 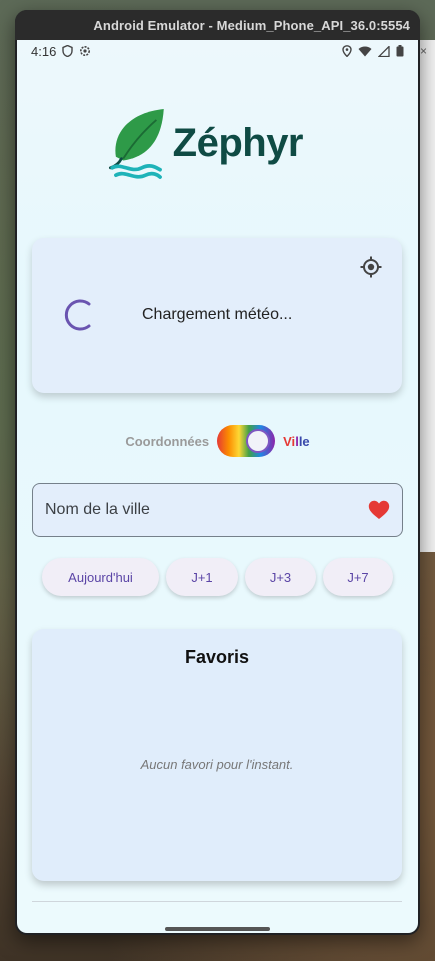 I want to click on city-input, so click(x=206, y=510).